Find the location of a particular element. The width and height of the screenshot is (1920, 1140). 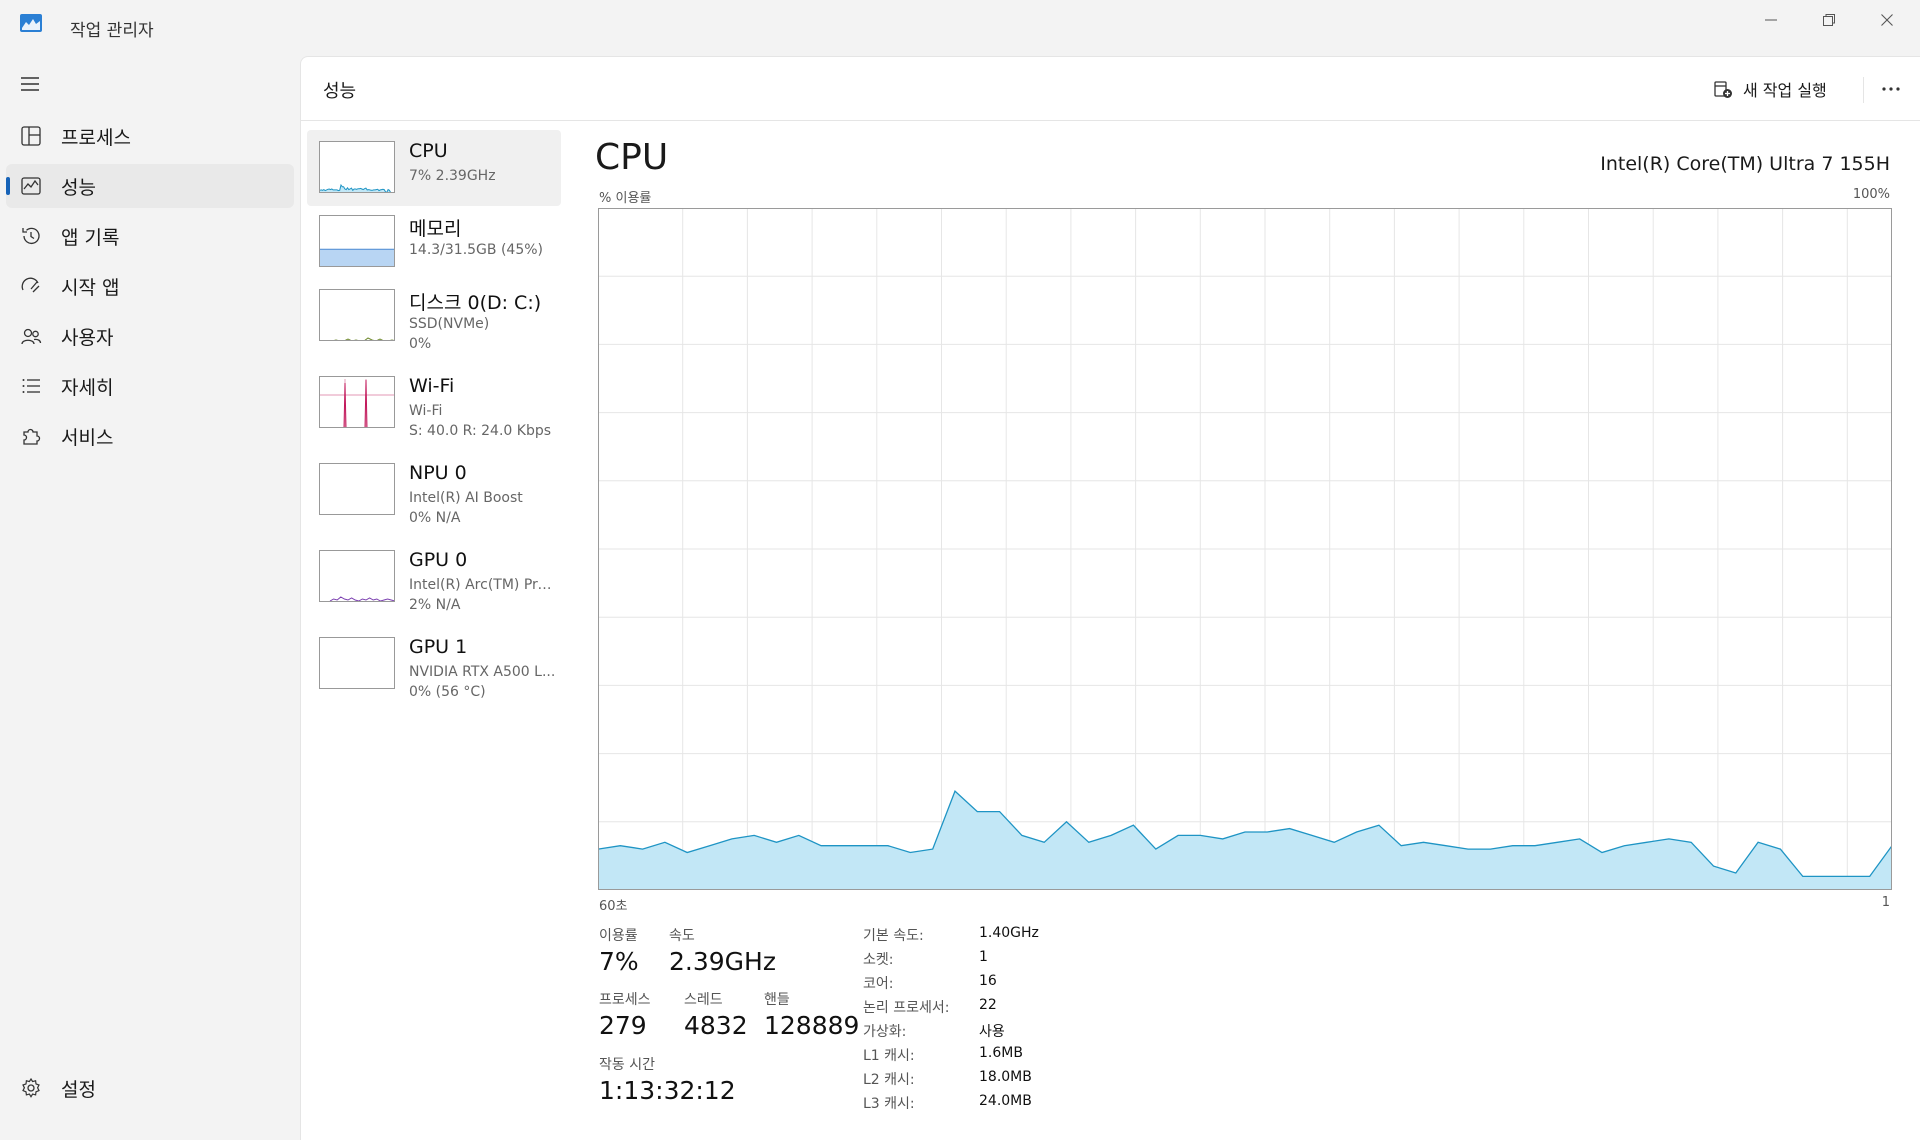

sidebar-item-label: 성능 is located at coordinates (78, 187).